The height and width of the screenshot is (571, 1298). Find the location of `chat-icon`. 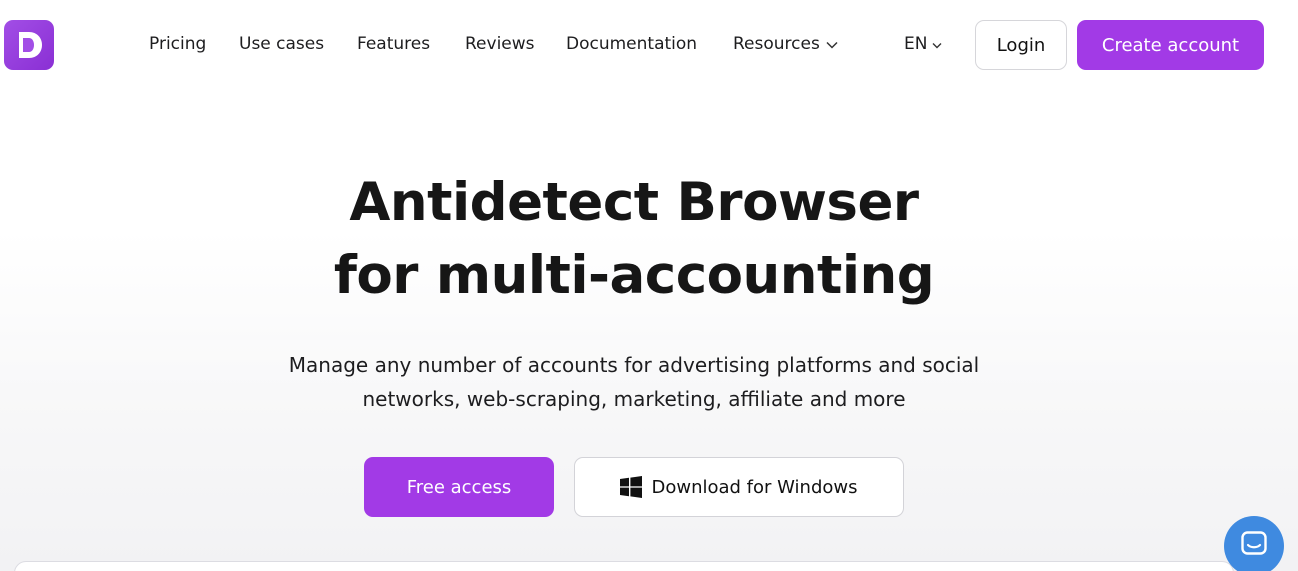

chat-icon is located at coordinates (1254, 543).